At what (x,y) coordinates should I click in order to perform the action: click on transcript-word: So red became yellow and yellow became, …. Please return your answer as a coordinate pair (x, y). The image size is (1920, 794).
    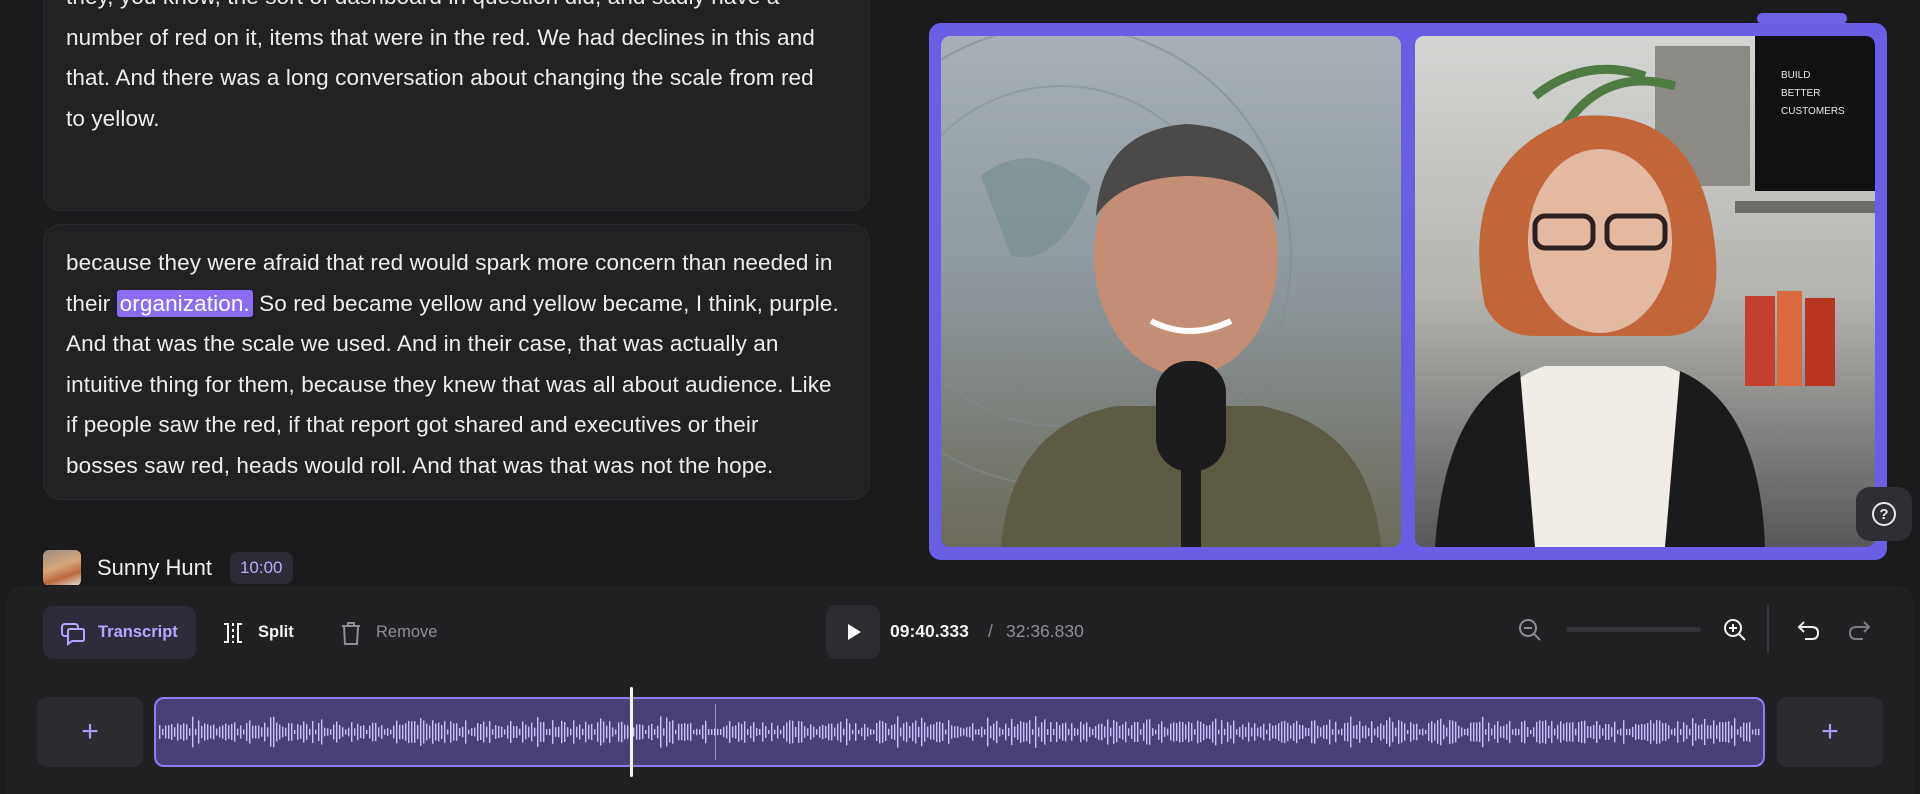
    Looking at the image, I should click on (549, 303).